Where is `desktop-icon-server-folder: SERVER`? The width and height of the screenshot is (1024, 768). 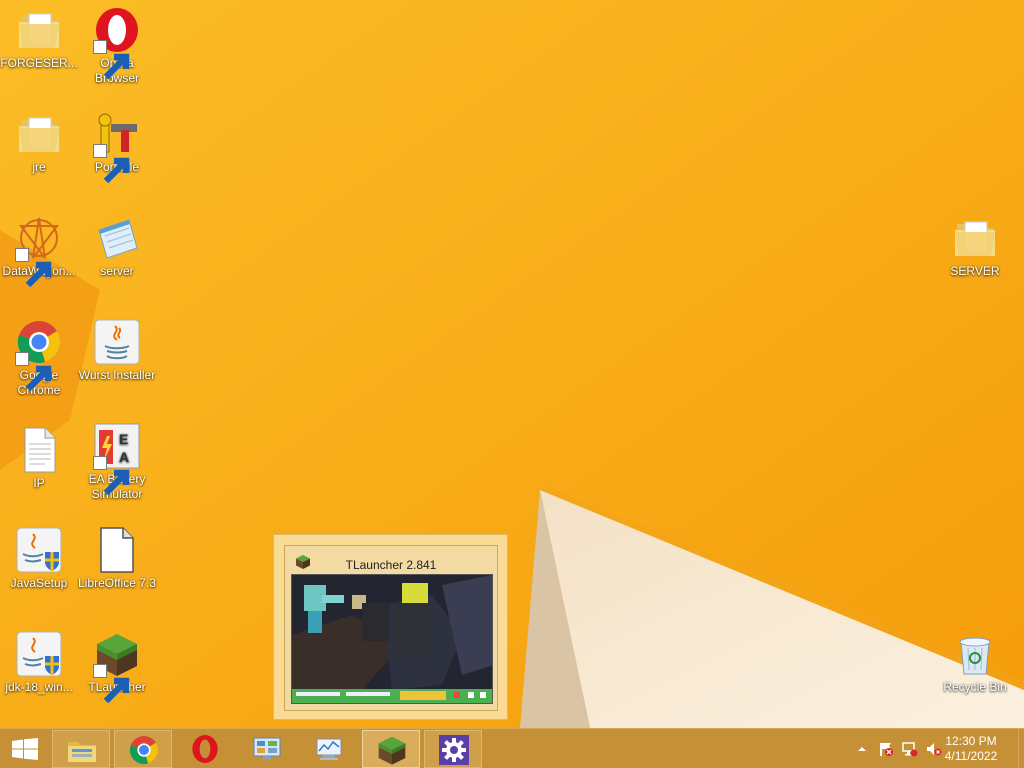 desktop-icon-server-folder: SERVER is located at coordinates (975, 246).